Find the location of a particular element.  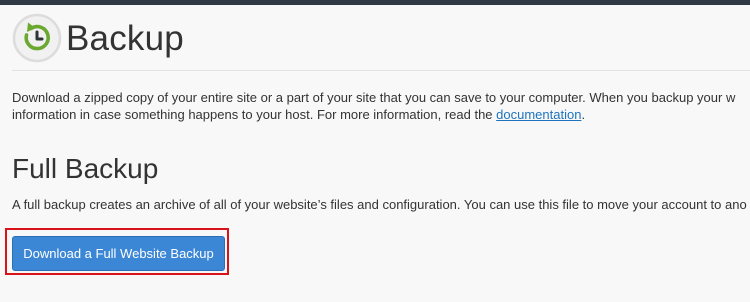

page-title: Backup is located at coordinates (125, 38).